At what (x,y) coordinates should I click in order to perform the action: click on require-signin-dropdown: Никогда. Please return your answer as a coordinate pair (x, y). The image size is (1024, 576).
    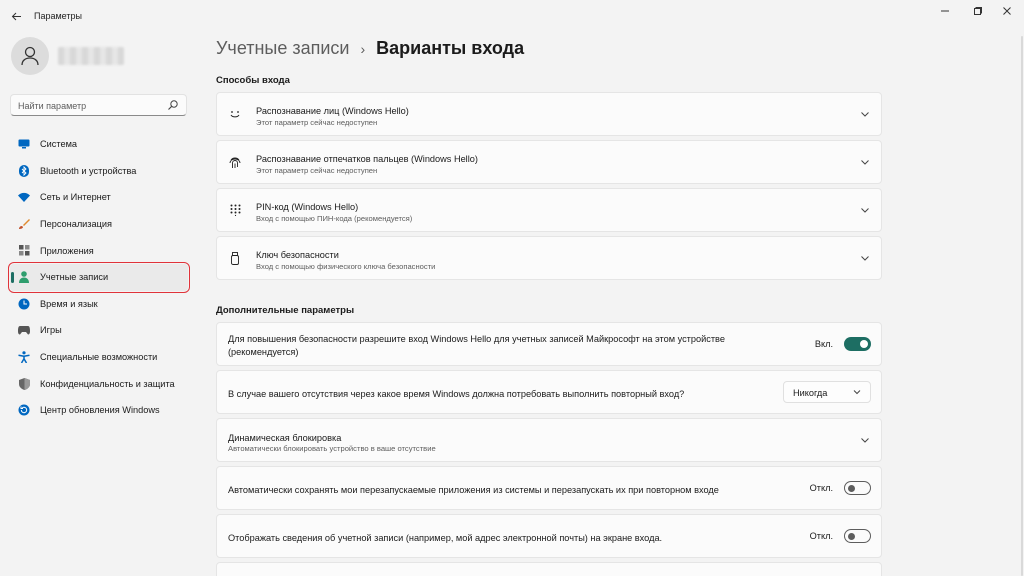
    Looking at the image, I should click on (827, 392).